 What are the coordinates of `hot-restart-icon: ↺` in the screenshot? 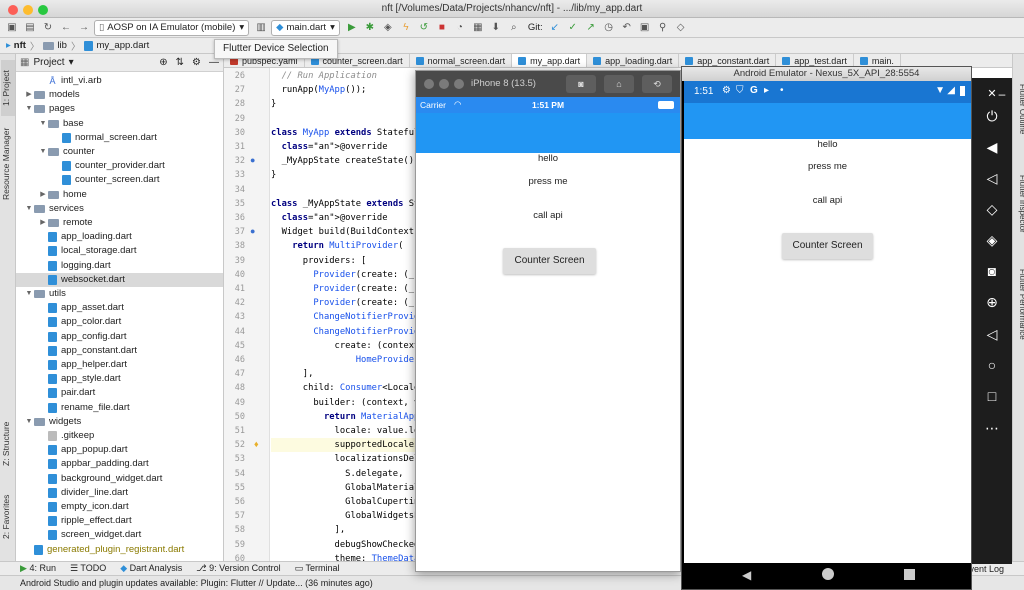 It's located at (424, 28).